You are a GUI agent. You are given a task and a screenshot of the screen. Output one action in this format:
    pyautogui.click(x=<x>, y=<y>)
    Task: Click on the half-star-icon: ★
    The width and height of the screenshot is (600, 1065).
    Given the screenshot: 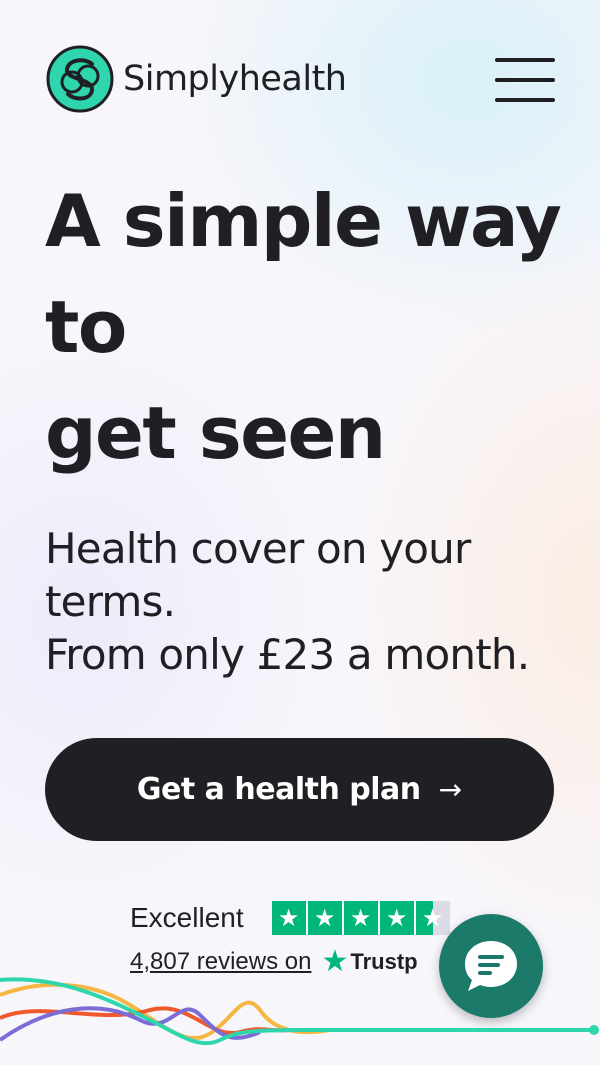 What is the action you would take?
    pyautogui.click(x=432, y=918)
    